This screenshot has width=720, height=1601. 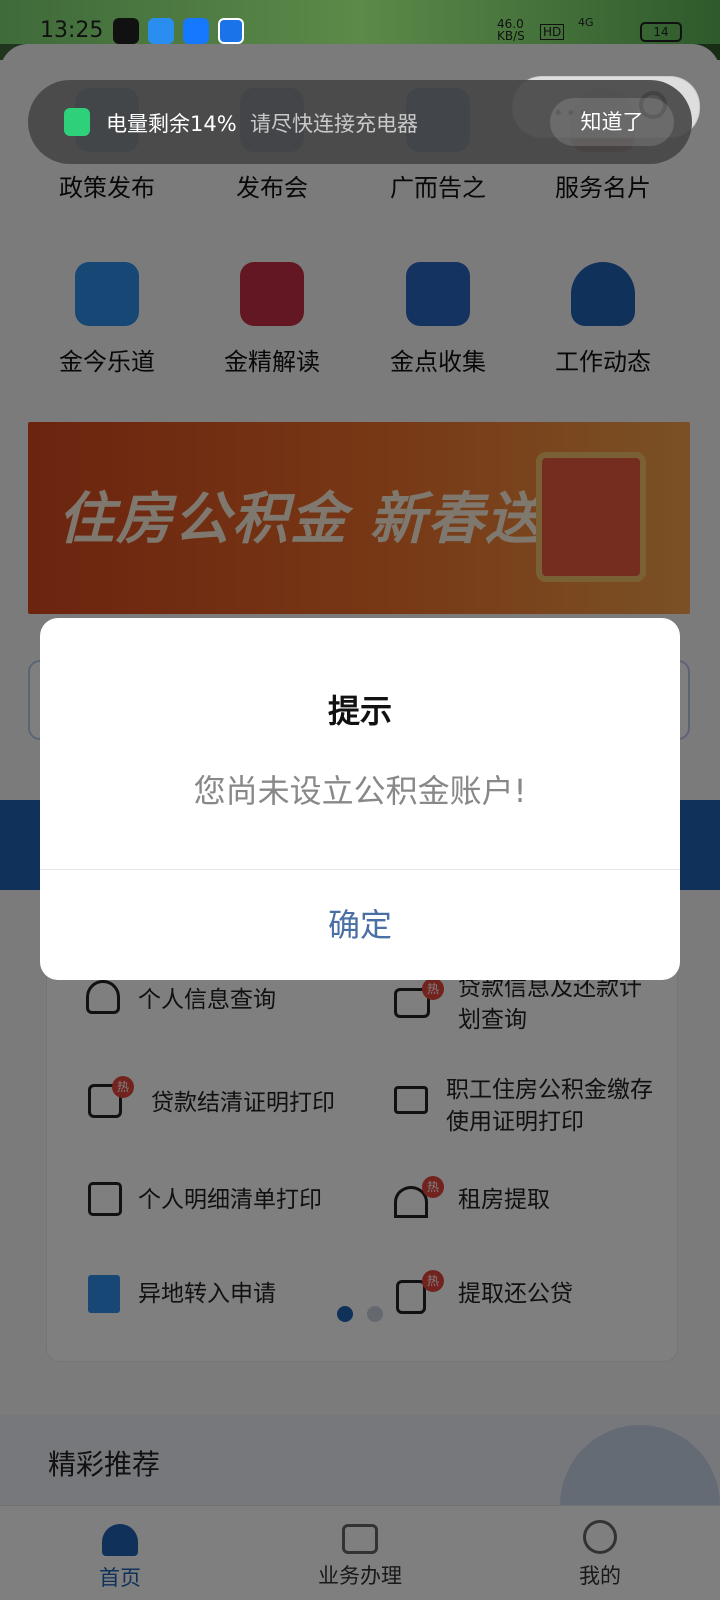 What do you see at coordinates (334, 124) in the screenshot?
I see `charge-hint: 请尽快连接充电器` at bounding box center [334, 124].